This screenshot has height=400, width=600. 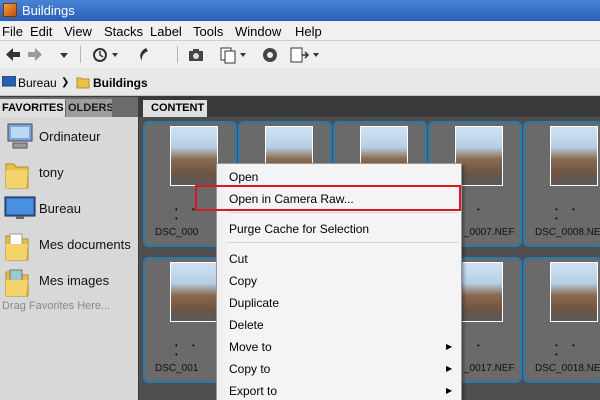 I want to click on menu-tools: Tools, so click(x=208, y=31).